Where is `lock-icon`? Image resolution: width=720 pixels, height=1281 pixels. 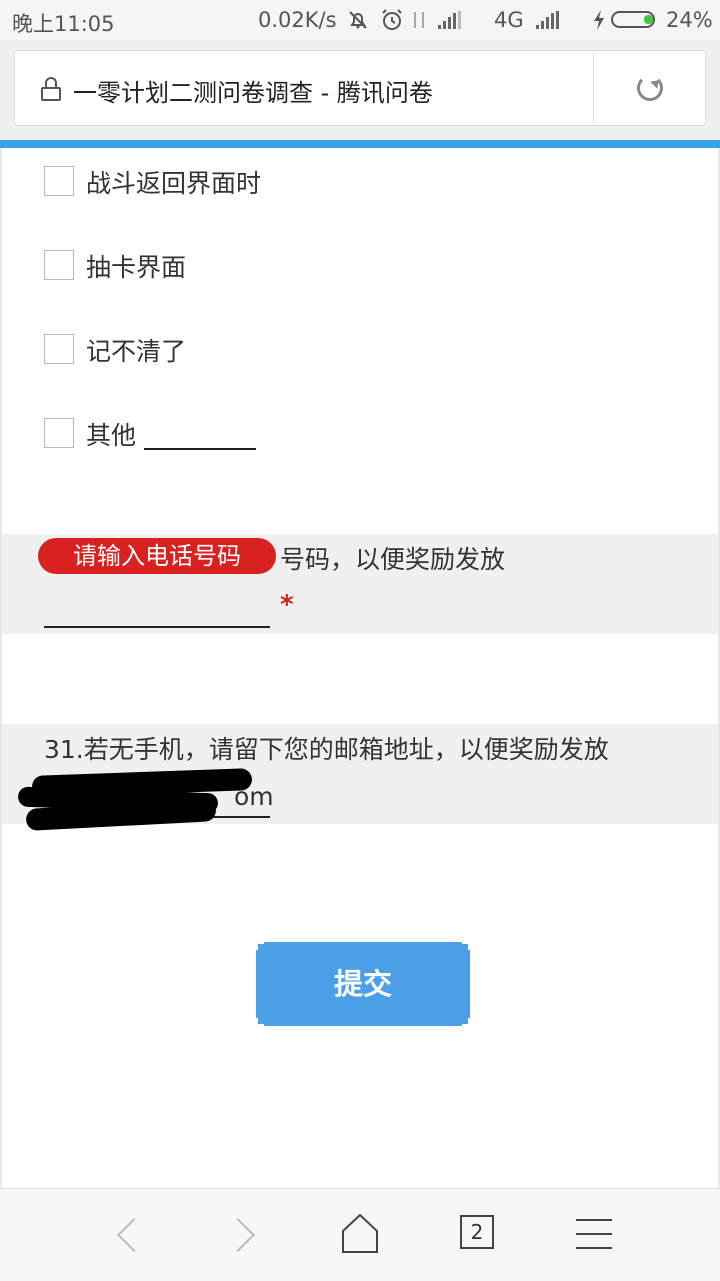 lock-icon is located at coordinates (51, 89).